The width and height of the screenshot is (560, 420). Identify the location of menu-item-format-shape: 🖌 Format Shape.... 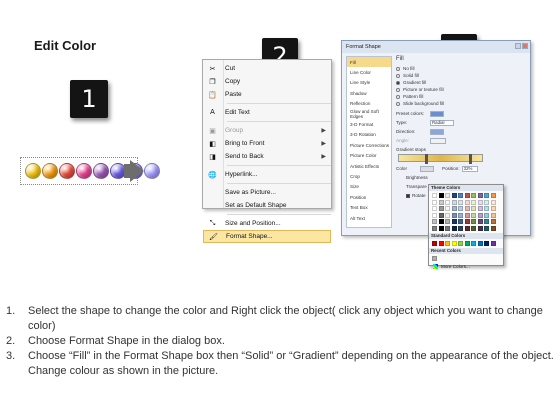
(267, 236).